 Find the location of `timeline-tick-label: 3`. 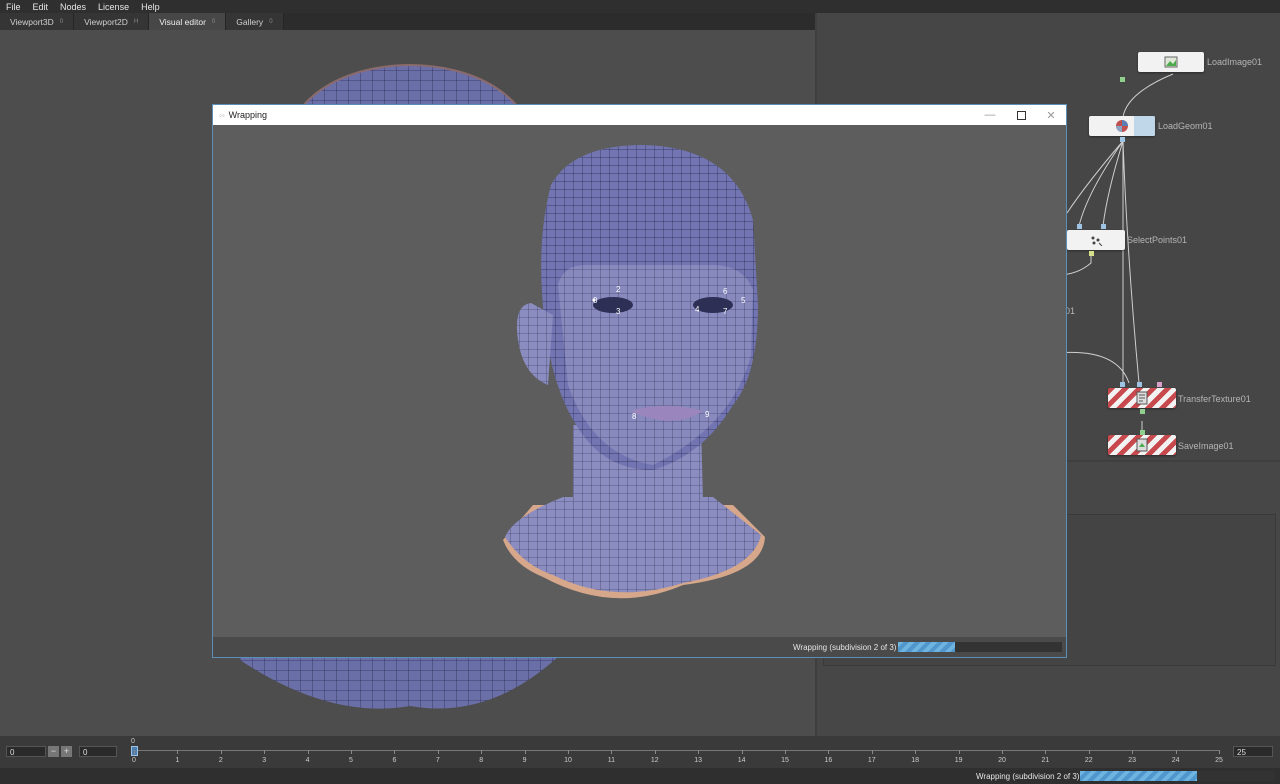

timeline-tick-label: 3 is located at coordinates (264, 760).